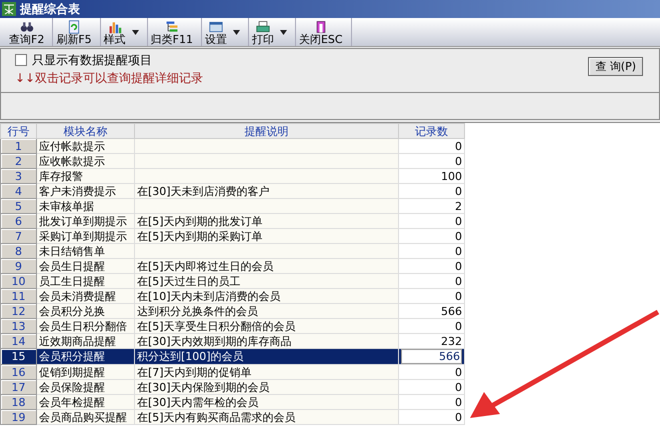 This screenshot has width=660, height=443. What do you see at coordinates (232, 176) in the screenshot?
I see `table-row: 3 库存报警 100` at bounding box center [232, 176].